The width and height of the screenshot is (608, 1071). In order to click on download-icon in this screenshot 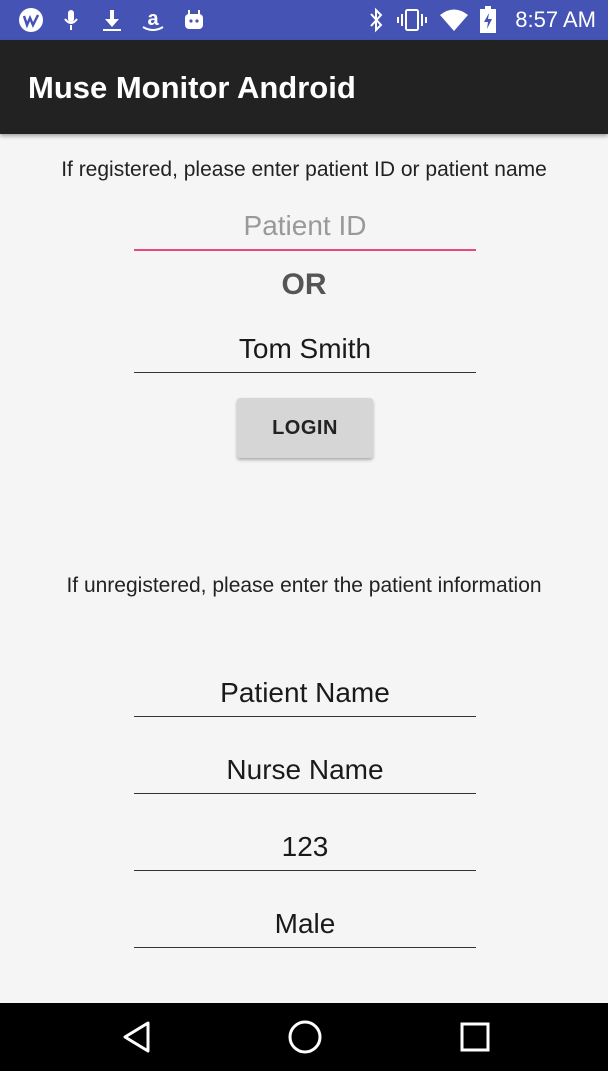, I will do `click(112, 20)`.